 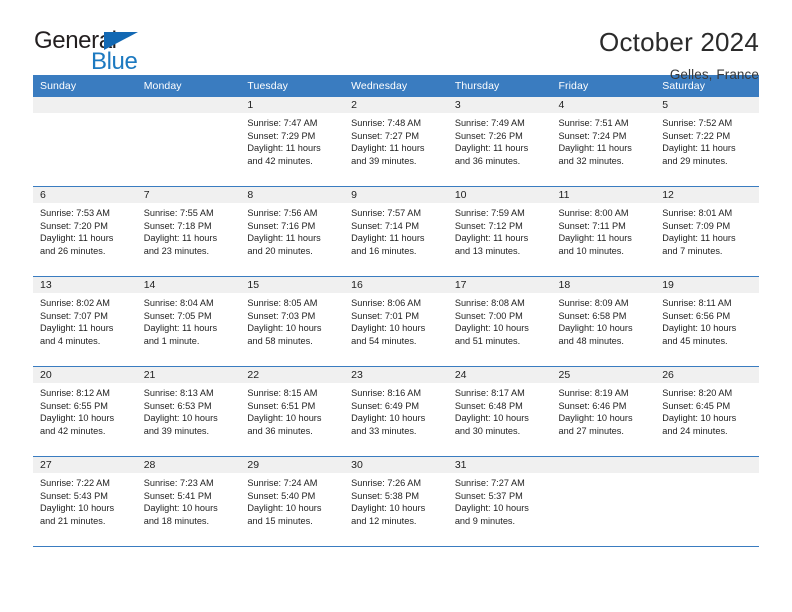 I want to click on sunrise-text: Sunrise: 7:26 AM, so click(x=386, y=483).